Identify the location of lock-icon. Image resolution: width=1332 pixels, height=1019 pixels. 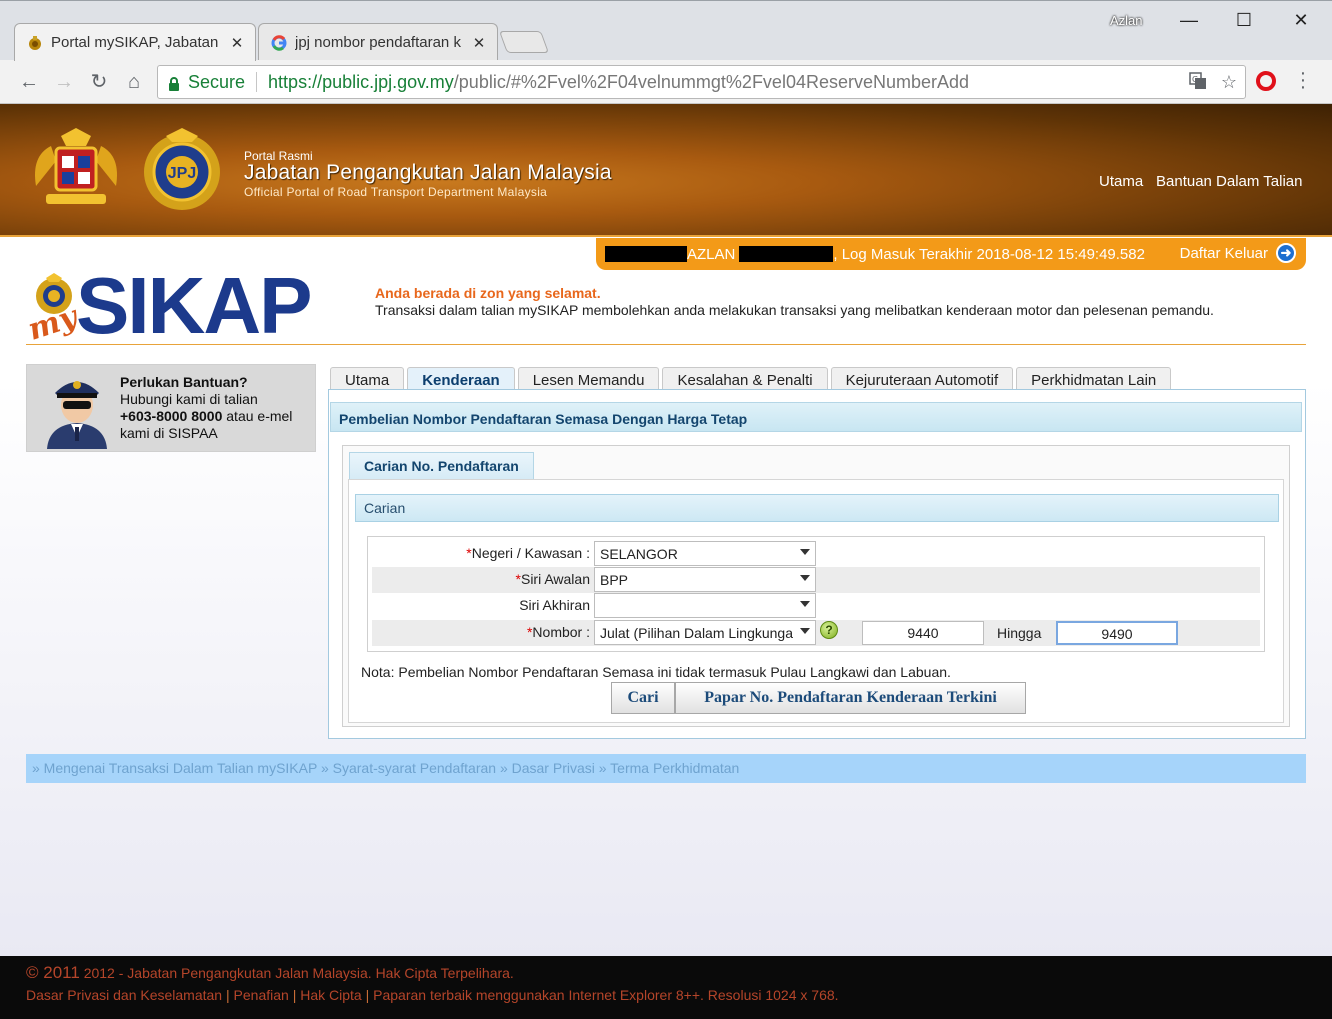
(174, 83).